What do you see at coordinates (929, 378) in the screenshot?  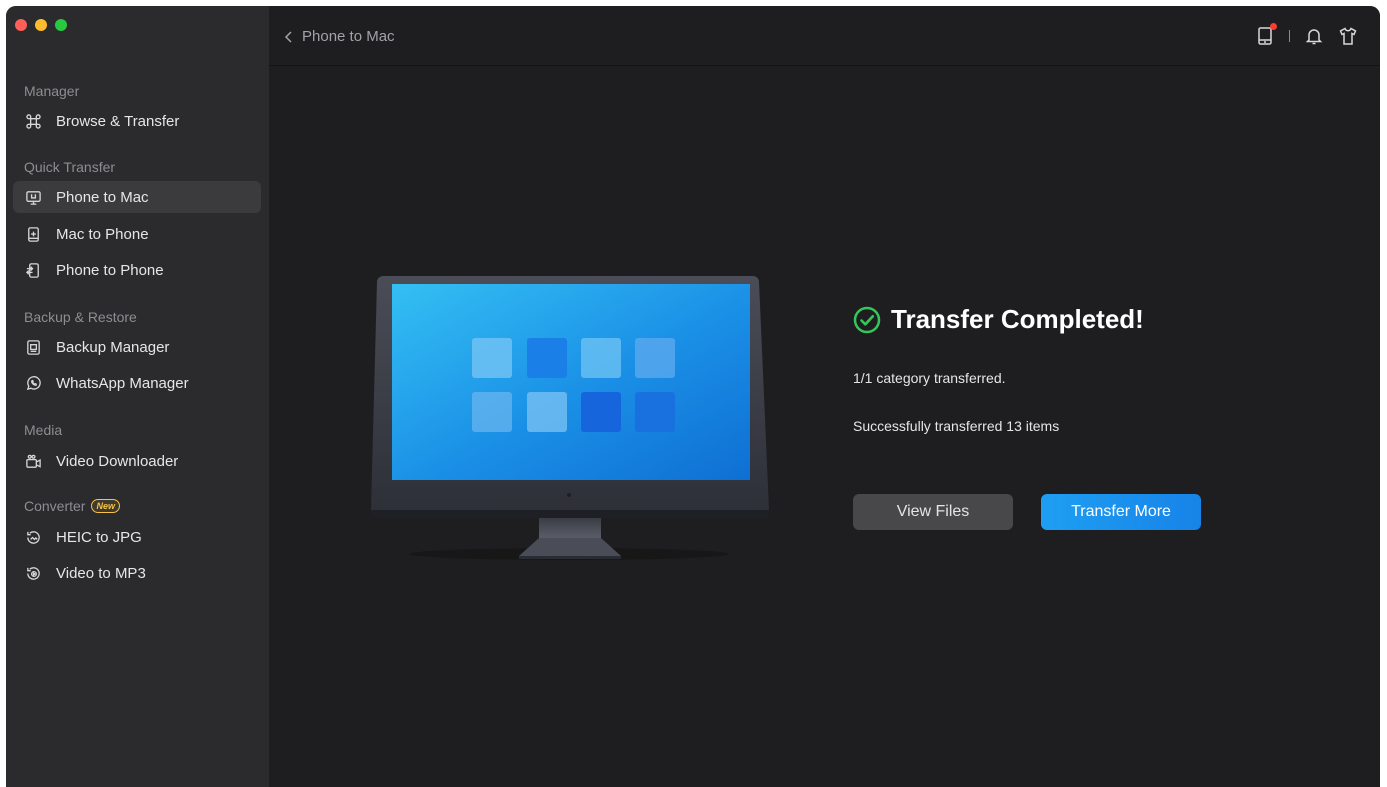 I see `category-count-text: 1/1 category transferred.` at bounding box center [929, 378].